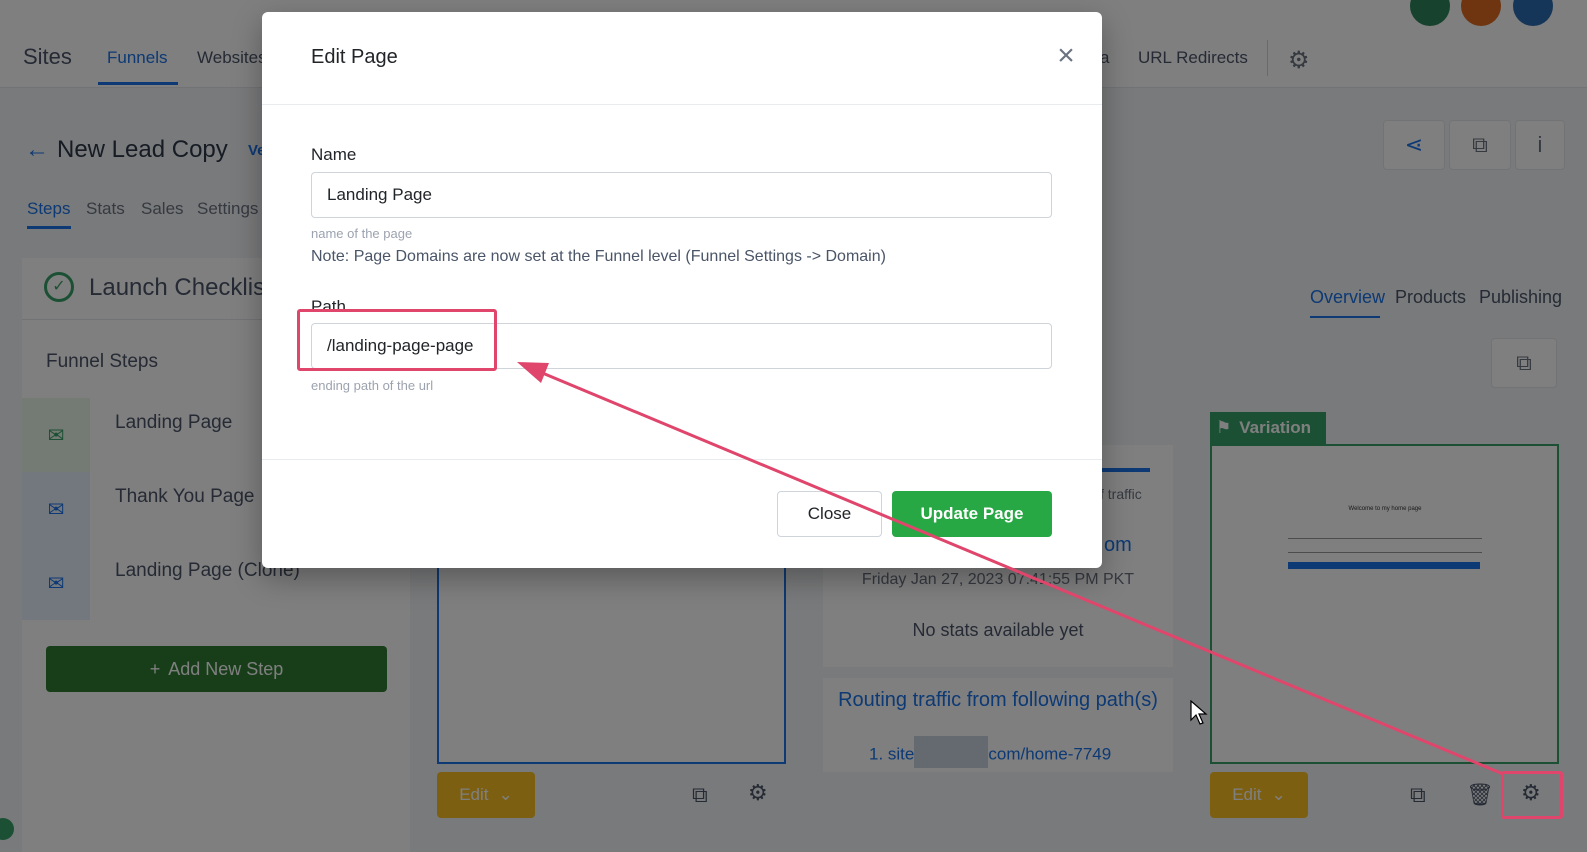 The height and width of the screenshot is (852, 1587). What do you see at coordinates (334, 154) in the screenshot?
I see `name-label: Name` at bounding box center [334, 154].